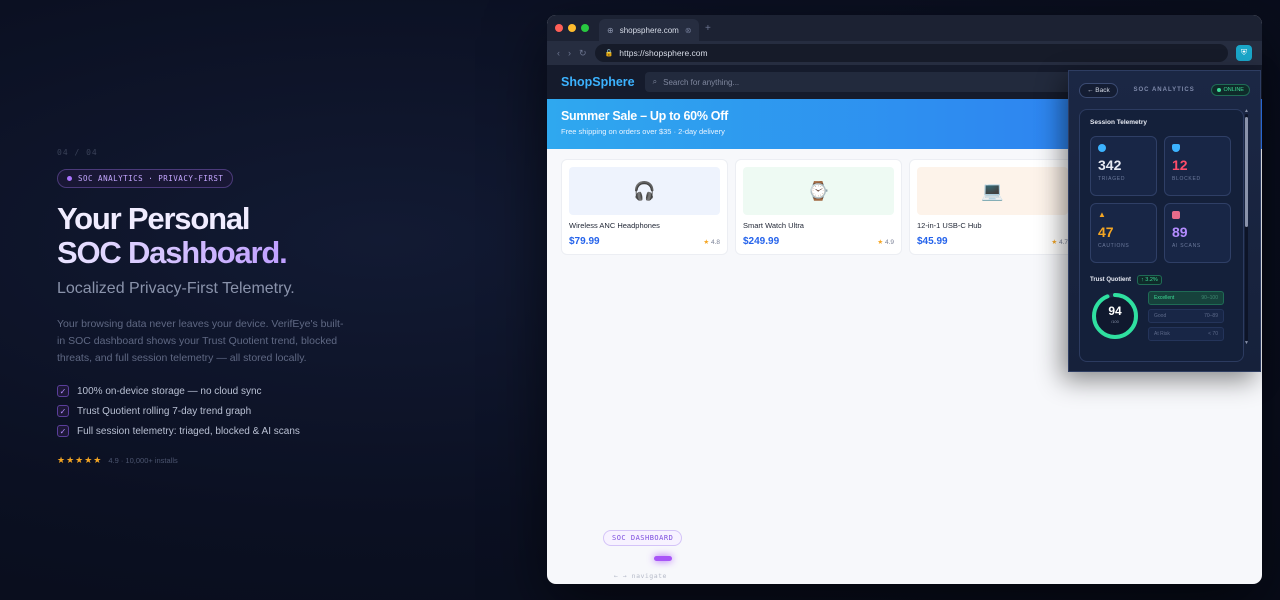 The width and height of the screenshot is (1280, 600). I want to click on browser-tab: ⊕ shopsphere.com ⊗, so click(649, 30).